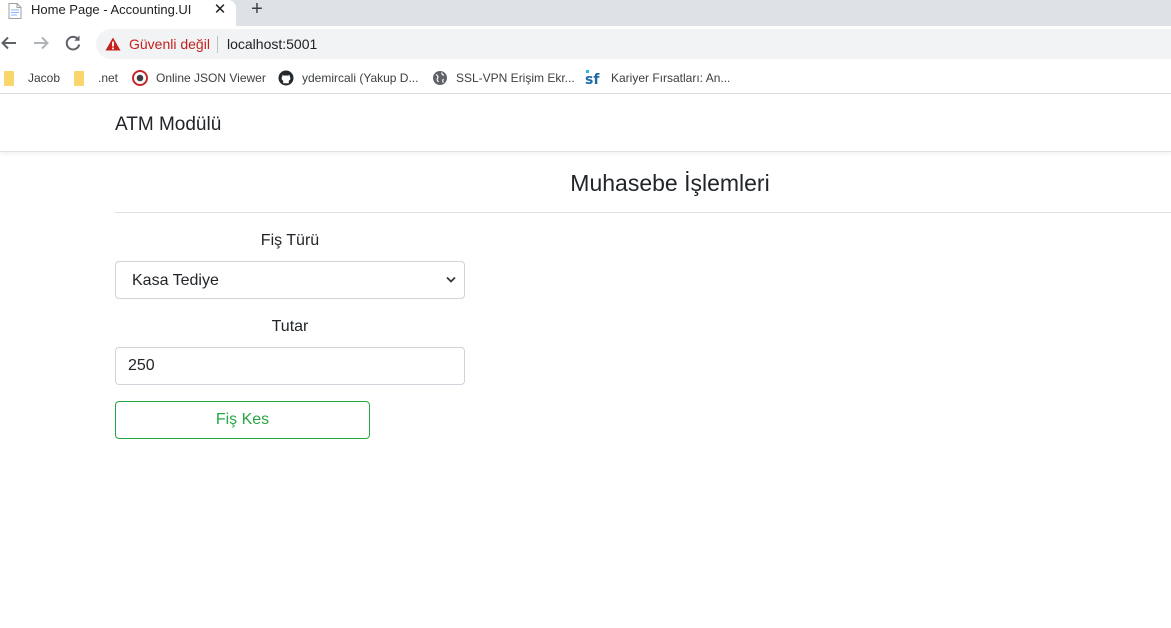 This screenshot has width=1171, height=628. I want to click on tab-title: Home Page - Accounting.UI, so click(111, 9).